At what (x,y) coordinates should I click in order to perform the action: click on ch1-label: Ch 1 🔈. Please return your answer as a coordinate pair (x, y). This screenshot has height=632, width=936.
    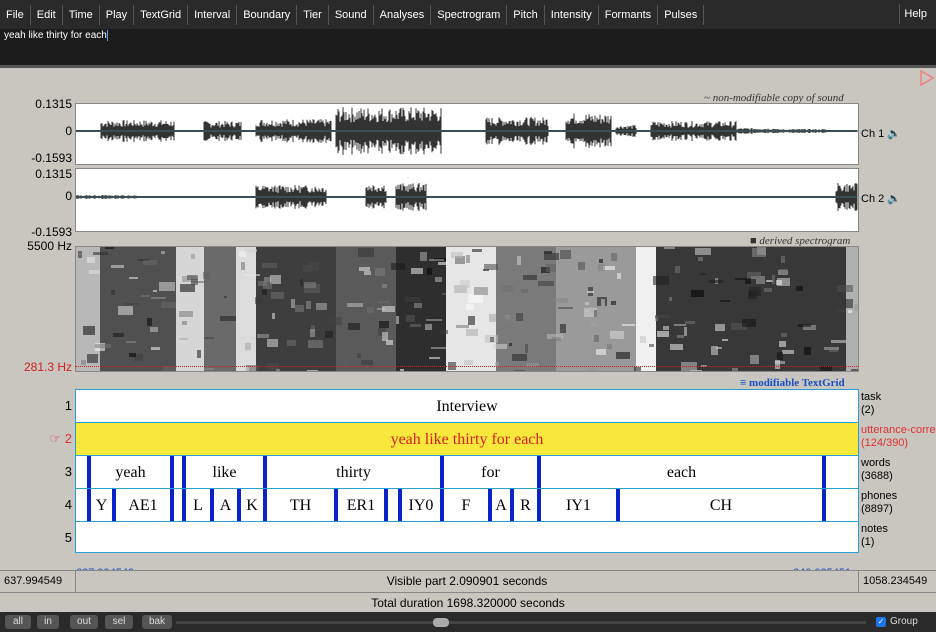
    Looking at the image, I should click on (881, 133).